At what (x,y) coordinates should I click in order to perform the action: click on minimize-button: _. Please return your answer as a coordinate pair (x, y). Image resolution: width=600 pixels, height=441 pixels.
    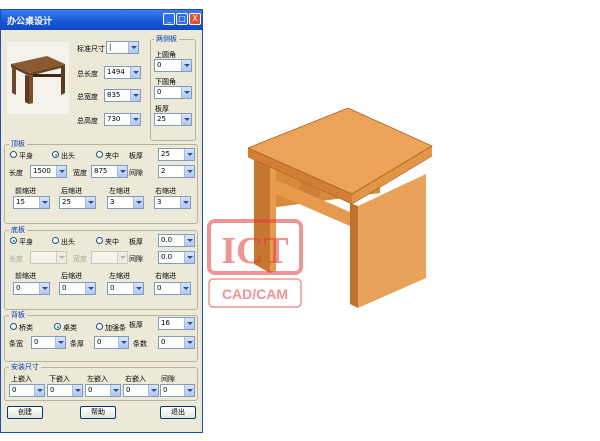
    Looking at the image, I should click on (169, 19).